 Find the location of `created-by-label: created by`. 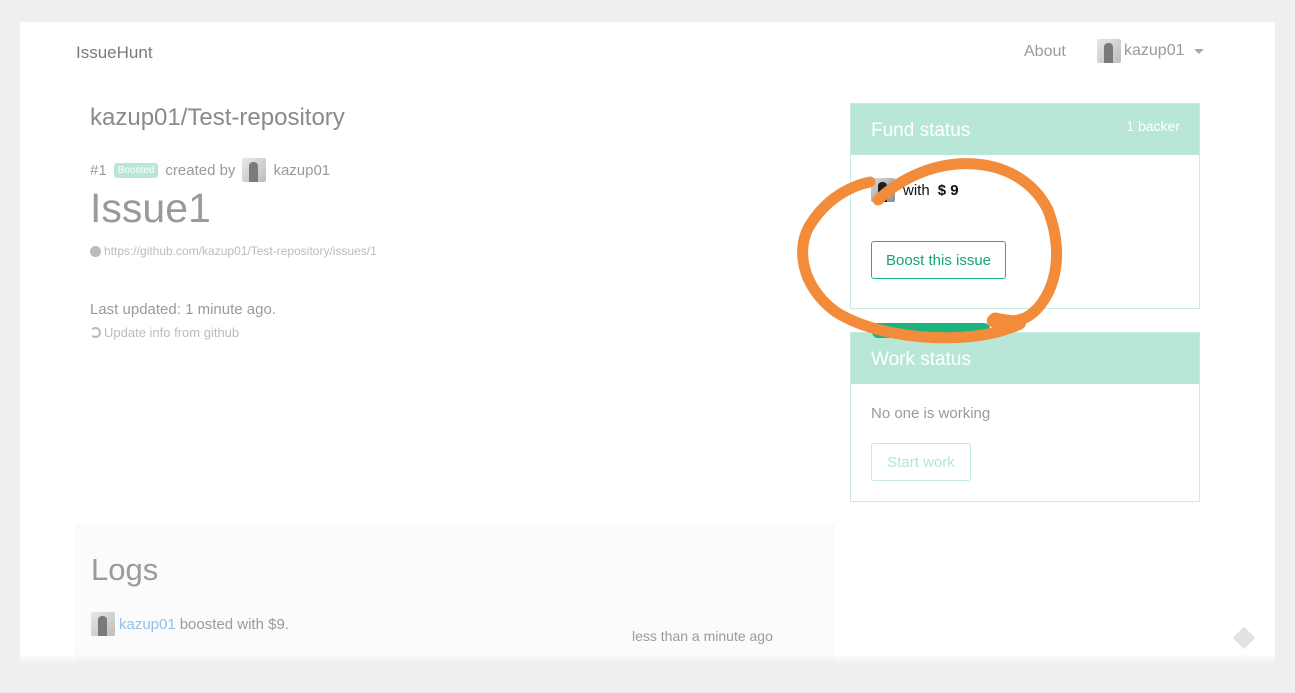

created-by-label: created by is located at coordinates (200, 170).